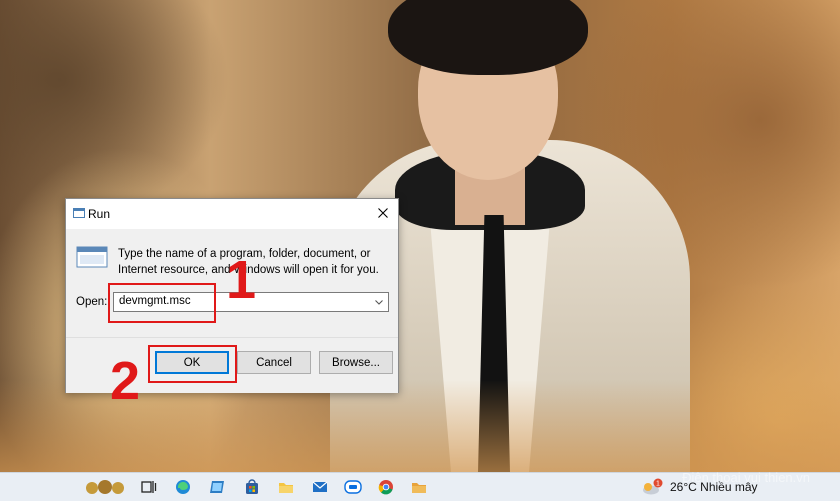  What do you see at coordinates (658, 484) in the screenshot?
I see `weather-badge: 1` at bounding box center [658, 484].